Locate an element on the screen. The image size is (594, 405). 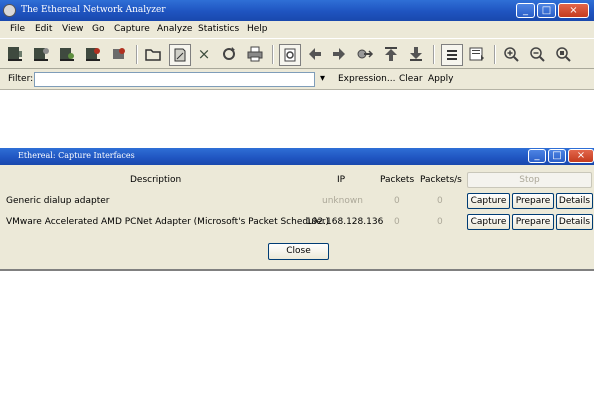
close-file-icon: × is located at coordinates (204, 54).